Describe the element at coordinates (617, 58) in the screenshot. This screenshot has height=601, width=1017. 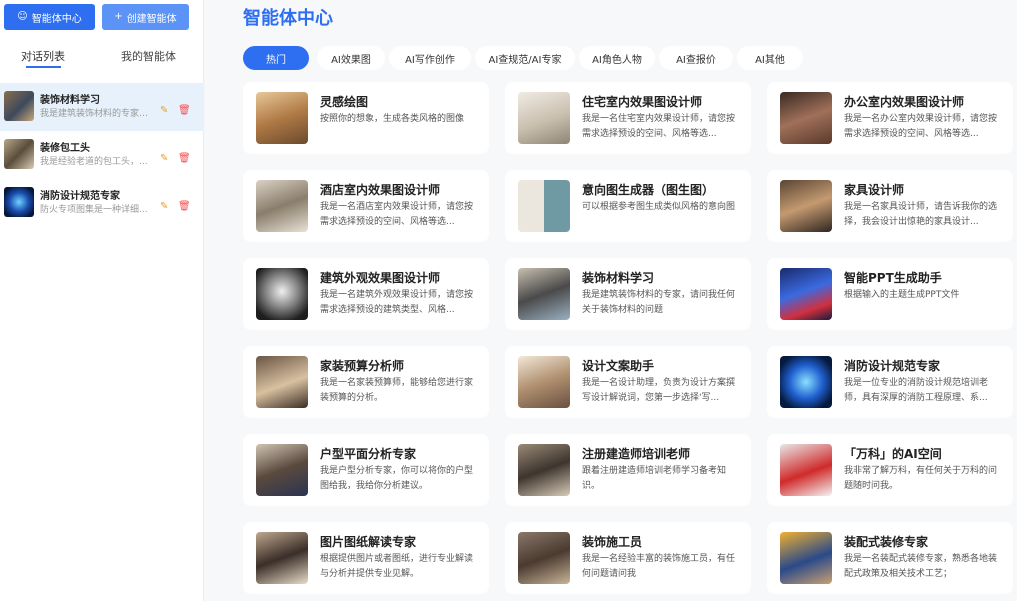
I see `tab-ai-characters: AI角色人物` at that location.